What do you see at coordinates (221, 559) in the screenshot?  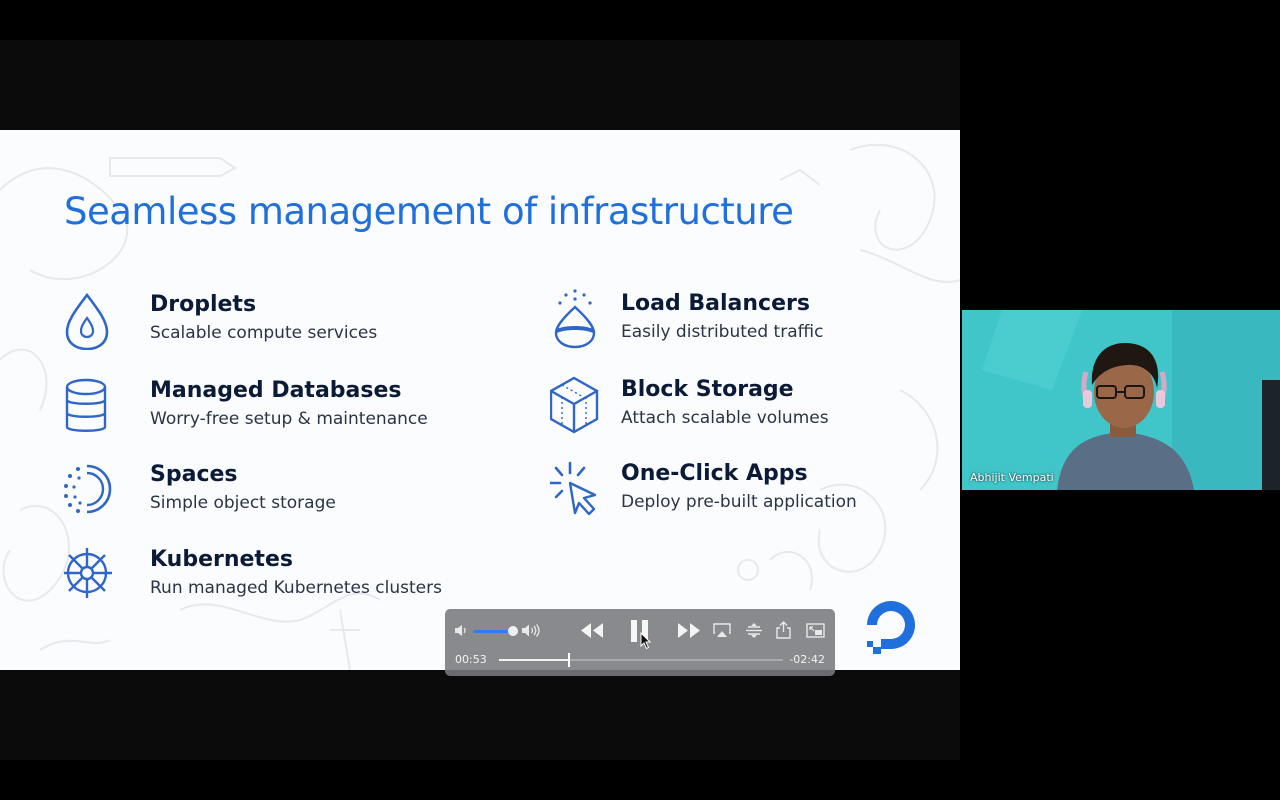 I see `feature-name: Kubernetes` at bounding box center [221, 559].